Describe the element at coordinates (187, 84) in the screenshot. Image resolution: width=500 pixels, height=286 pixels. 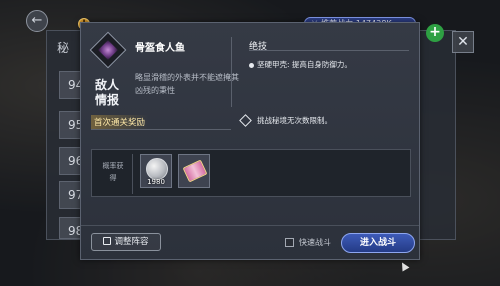
I see `enemy-description: 略显滑稽的外表并不能遮掩其凶残的秉性` at that location.